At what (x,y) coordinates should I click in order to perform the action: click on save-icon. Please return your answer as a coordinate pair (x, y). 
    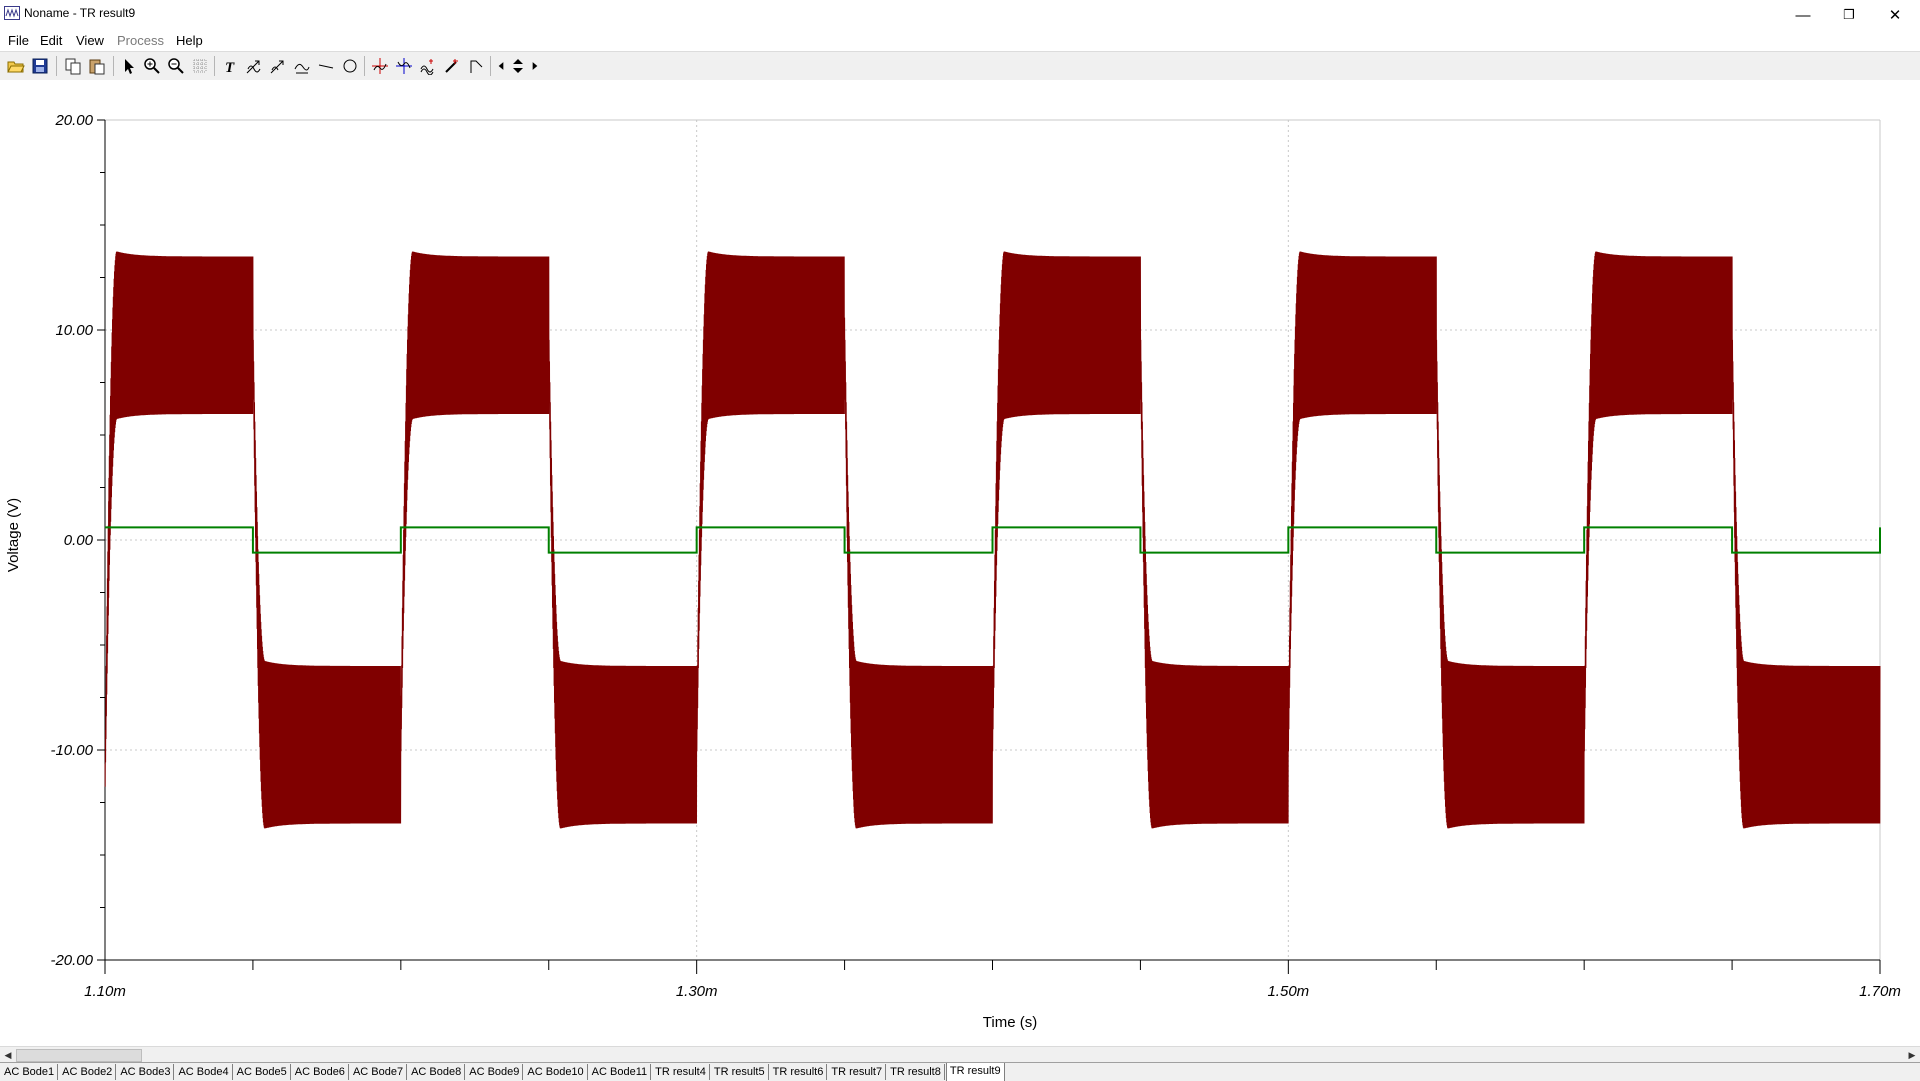
    Looking at the image, I should click on (40, 66).